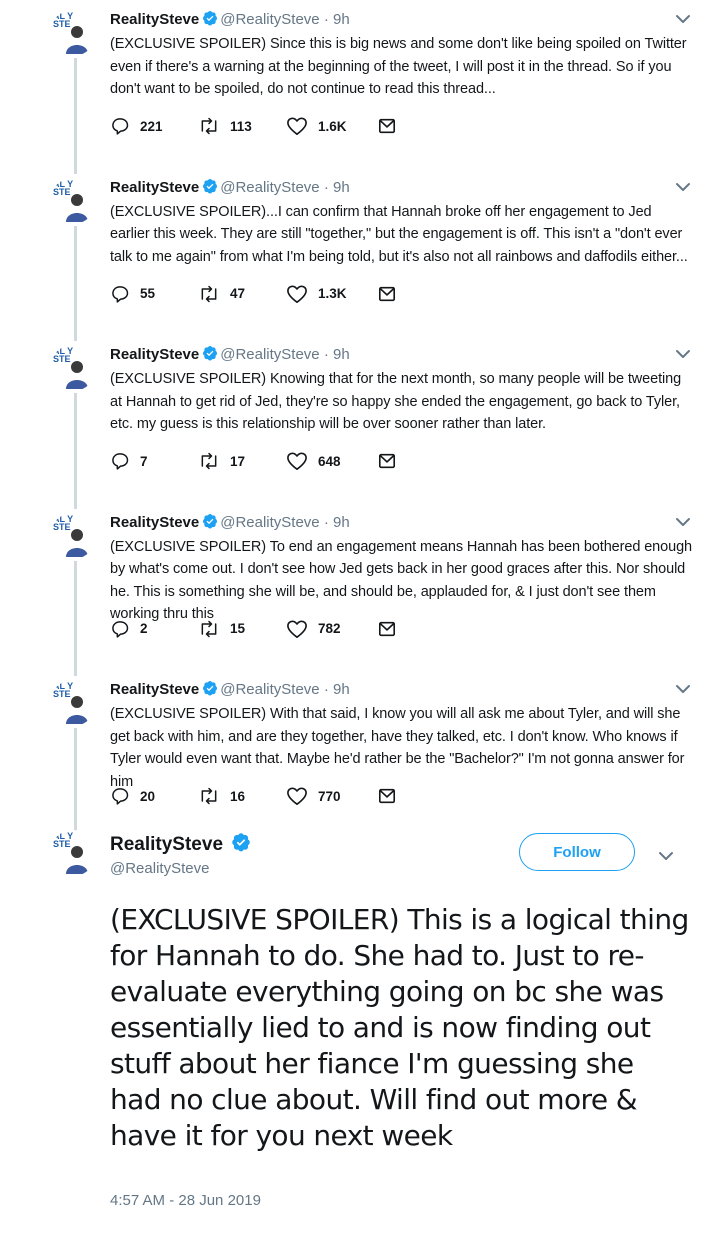 The image size is (720, 1235). Describe the element at coordinates (238, 293) in the screenshot. I see `retweet-count: 47` at that location.